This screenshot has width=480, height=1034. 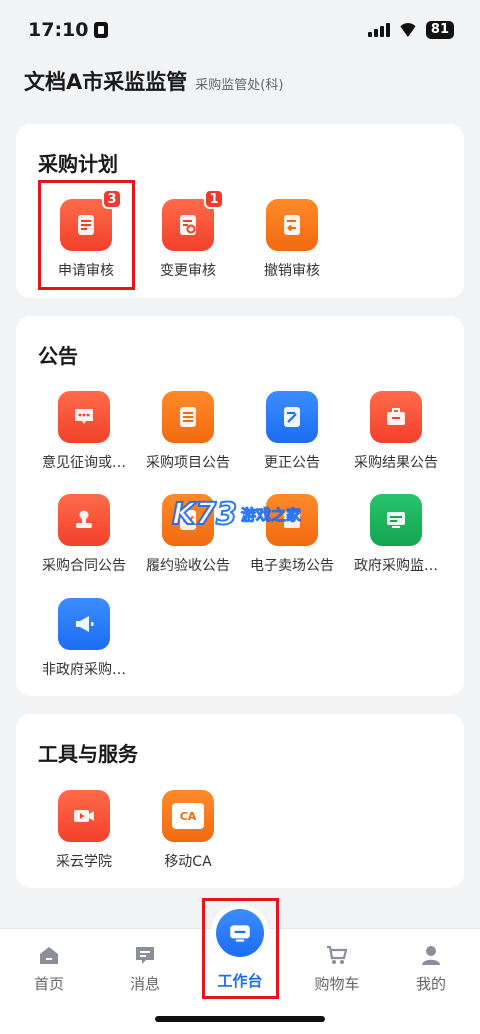 I want to click on document-refresh-icon: 1, so click(x=193, y=220).